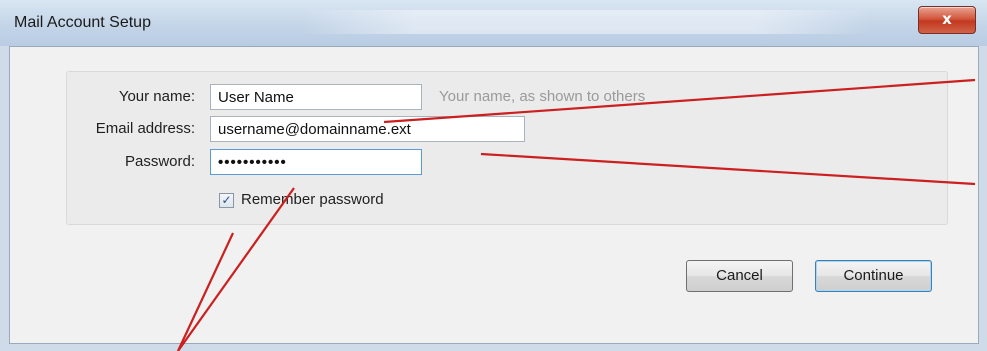 This screenshot has height=351, width=987. What do you see at coordinates (728, 169) in the screenshot?
I see `callout-line-email` at bounding box center [728, 169].